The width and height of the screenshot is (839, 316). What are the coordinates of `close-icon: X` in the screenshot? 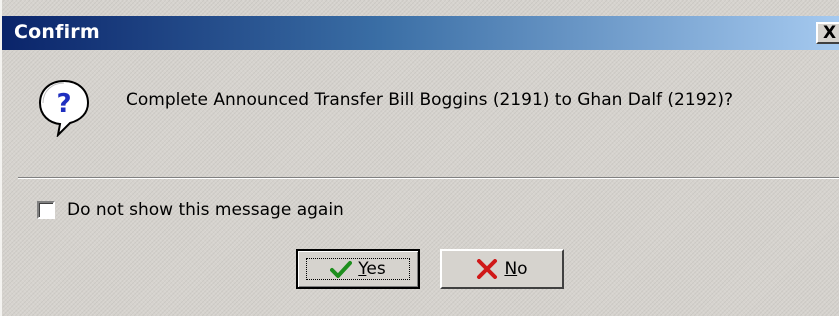 It's located at (829, 32).